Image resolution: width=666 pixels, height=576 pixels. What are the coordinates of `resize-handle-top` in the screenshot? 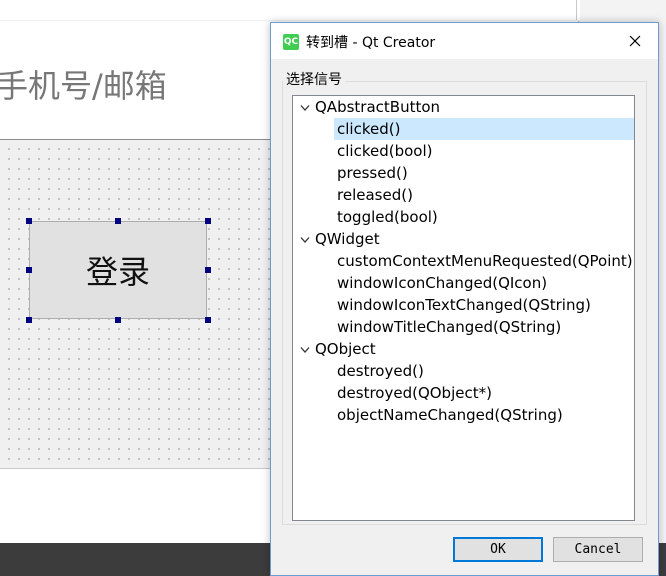 It's located at (118, 221).